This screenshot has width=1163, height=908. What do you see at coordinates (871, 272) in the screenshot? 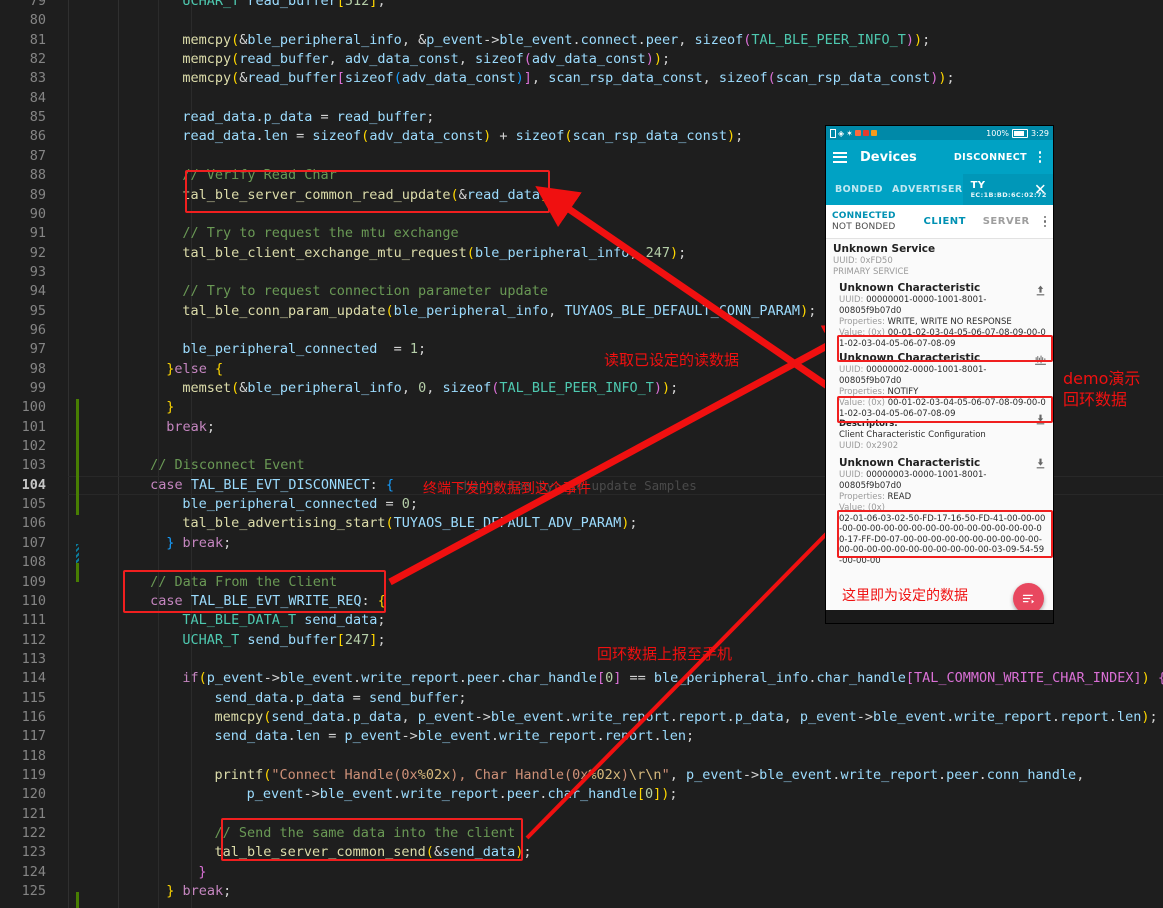
I see `service-type: PRIMARY SERVICE` at bounding box center [871, 272].